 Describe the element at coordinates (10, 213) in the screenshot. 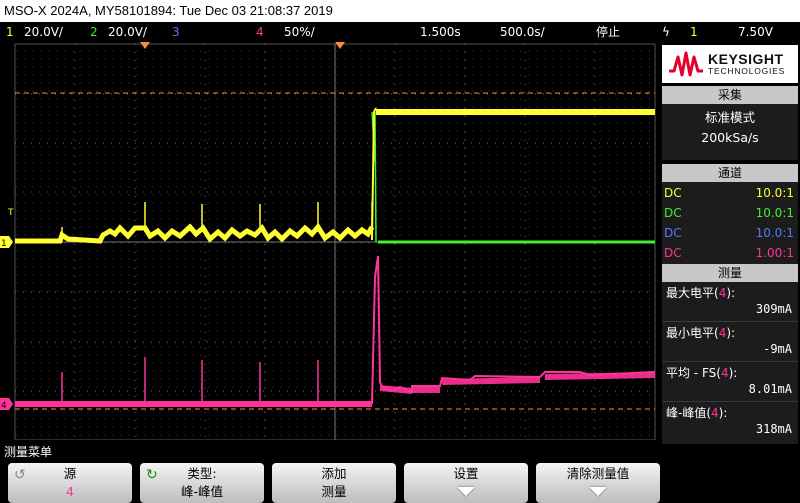

I see `trigger-level-marker: T` at that location.